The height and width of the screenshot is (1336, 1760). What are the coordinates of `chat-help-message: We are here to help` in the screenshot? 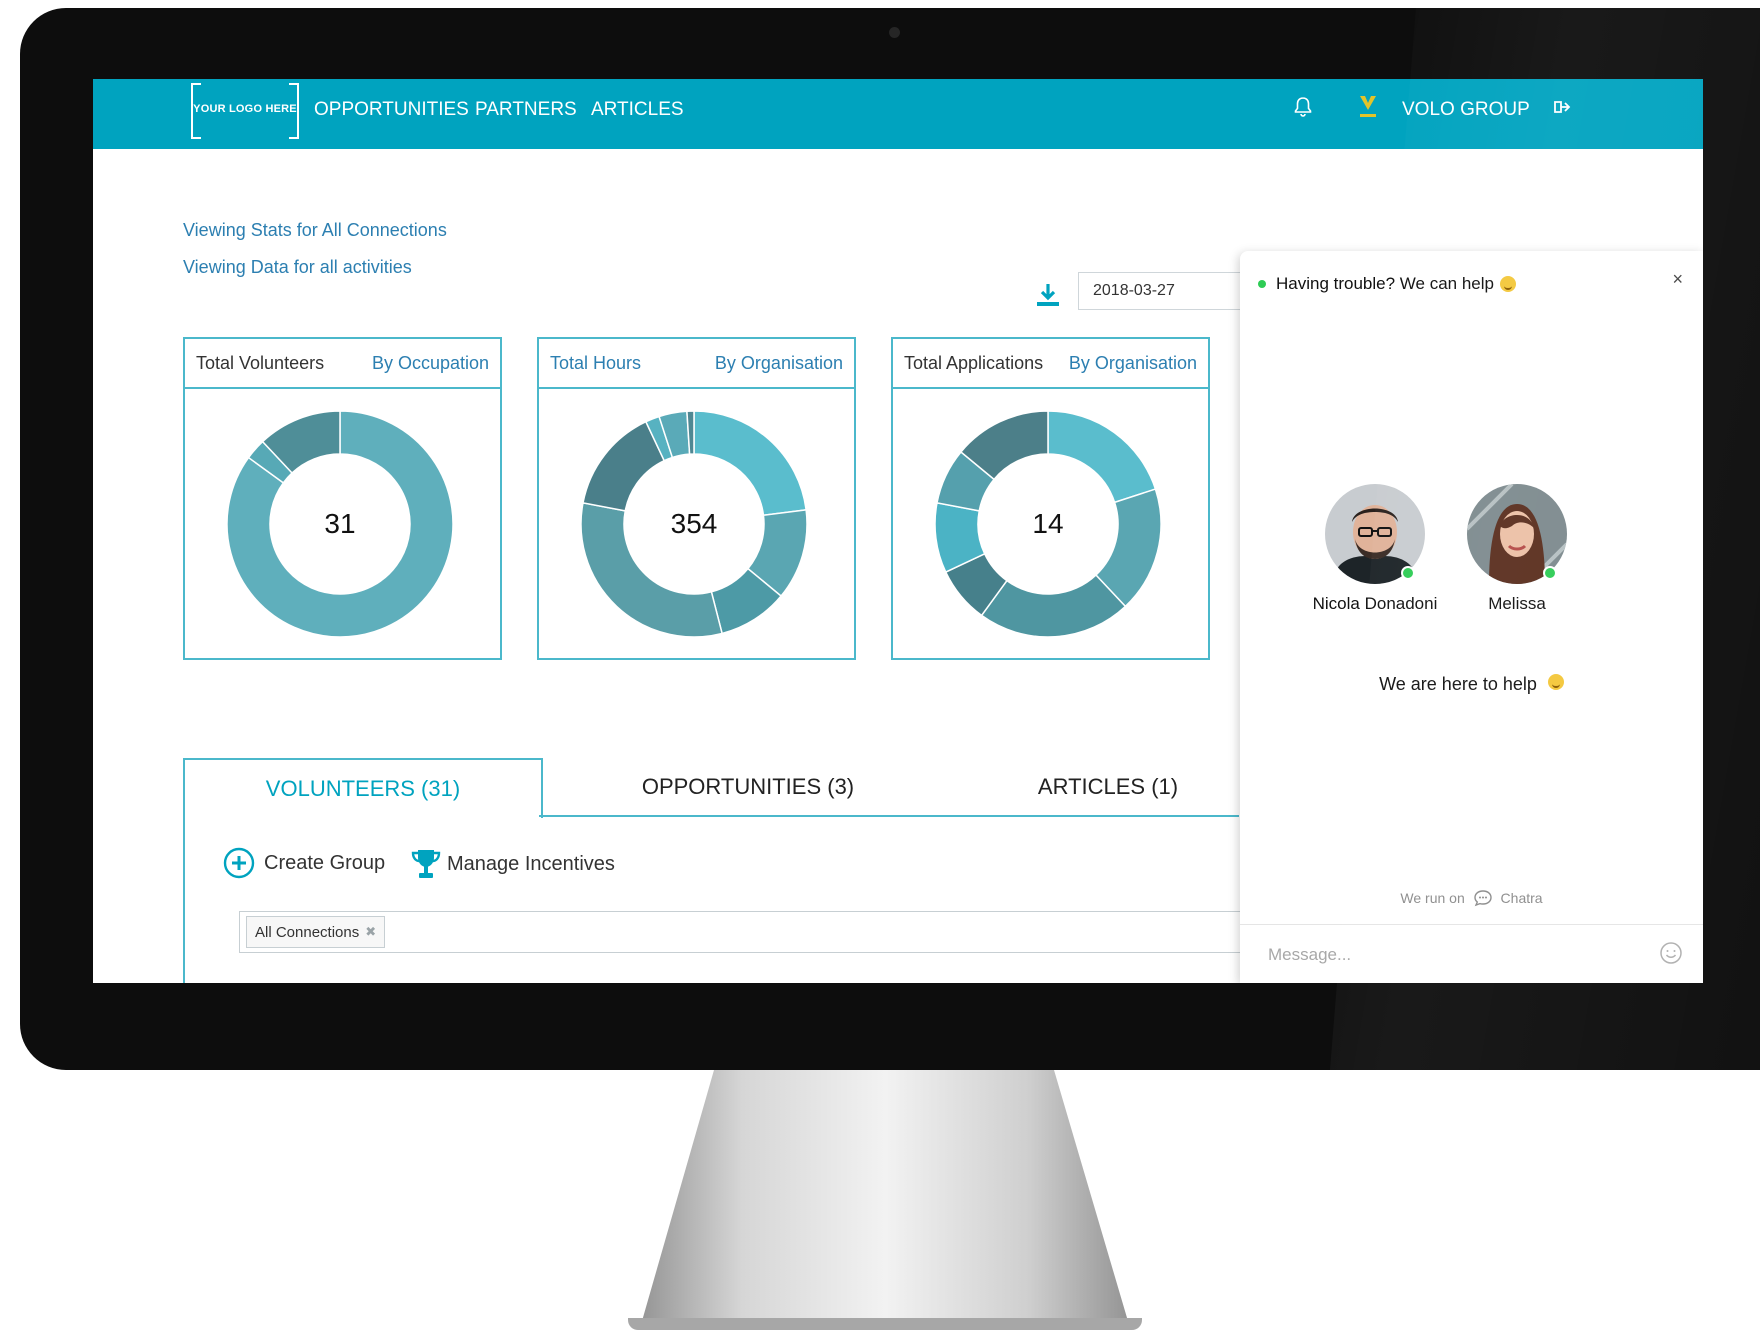 It's located at (1471, 684).